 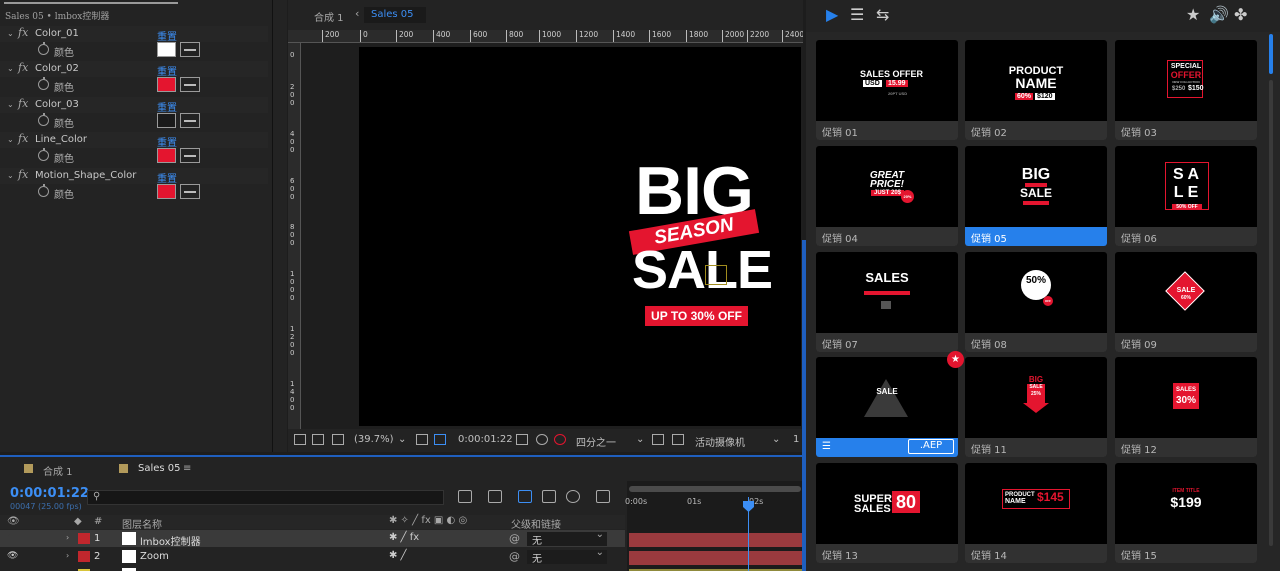 I want to click on mask-icon, so click(x=338, y=439).